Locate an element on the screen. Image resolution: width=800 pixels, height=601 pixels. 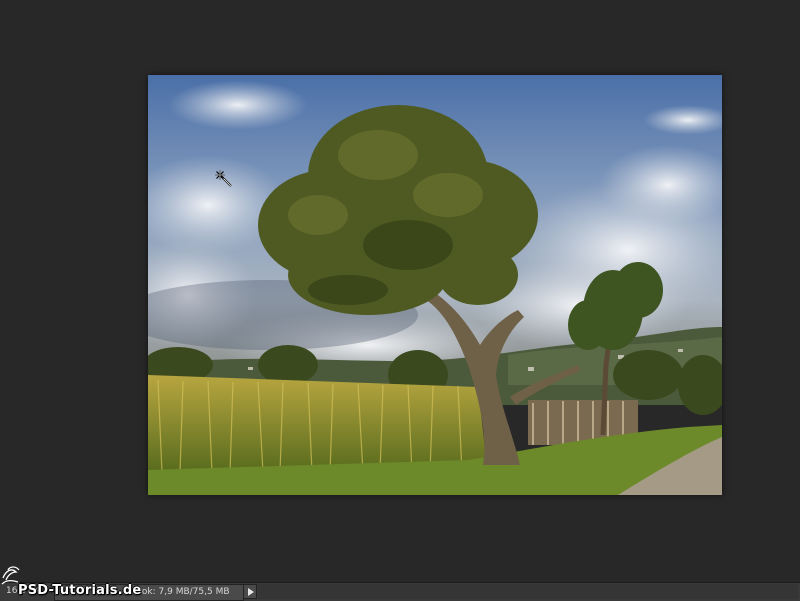
watermark-text: PSD-Tutorials.de is located at coordinates (80, 590).